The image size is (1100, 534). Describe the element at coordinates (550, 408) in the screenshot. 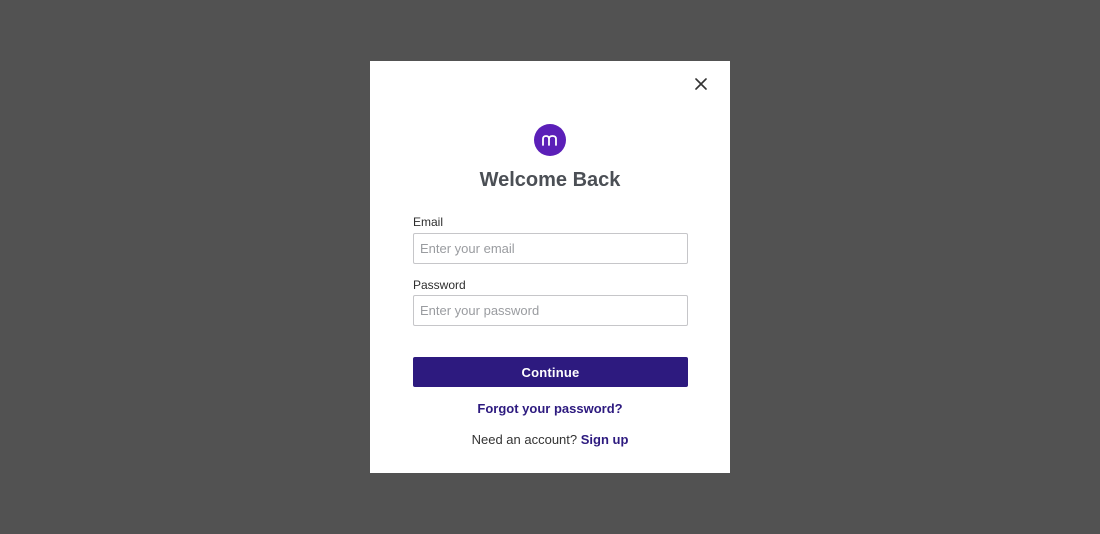

I see `forgot-password-link: Forgot your password?` at that location.